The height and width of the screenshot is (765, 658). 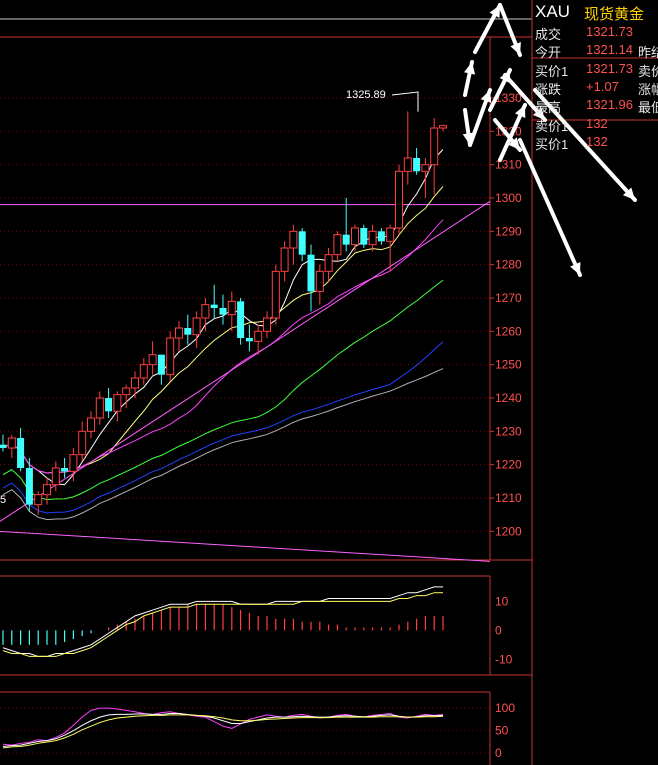 What do you see at coordinates (595, 125) in the screenshot?
I see `quote-row: 卖价1 132` at bounding box center [595, 125].